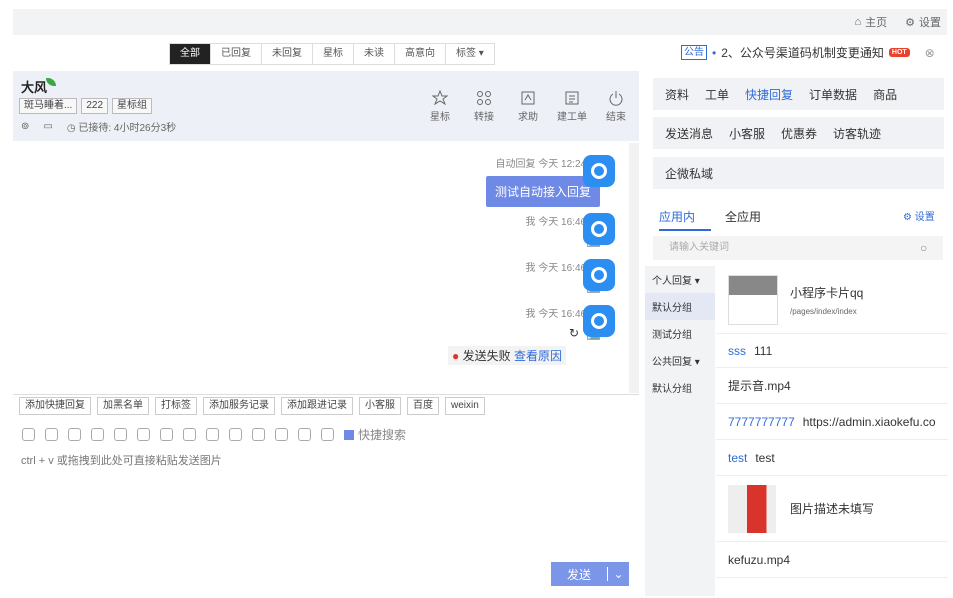  What do you see at coordinates (743, 216) in the screenshot?
I see `tab-all-apps: 全应用` at bounding box center [743, 216].